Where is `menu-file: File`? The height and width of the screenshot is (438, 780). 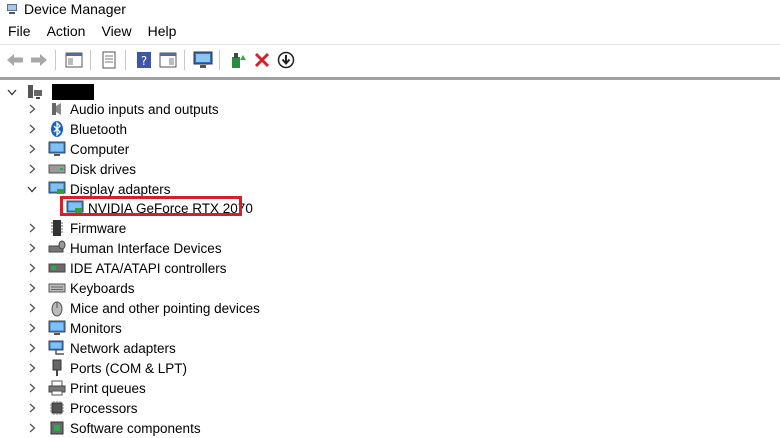
menu-file: File is located at coordinates (19, 31).